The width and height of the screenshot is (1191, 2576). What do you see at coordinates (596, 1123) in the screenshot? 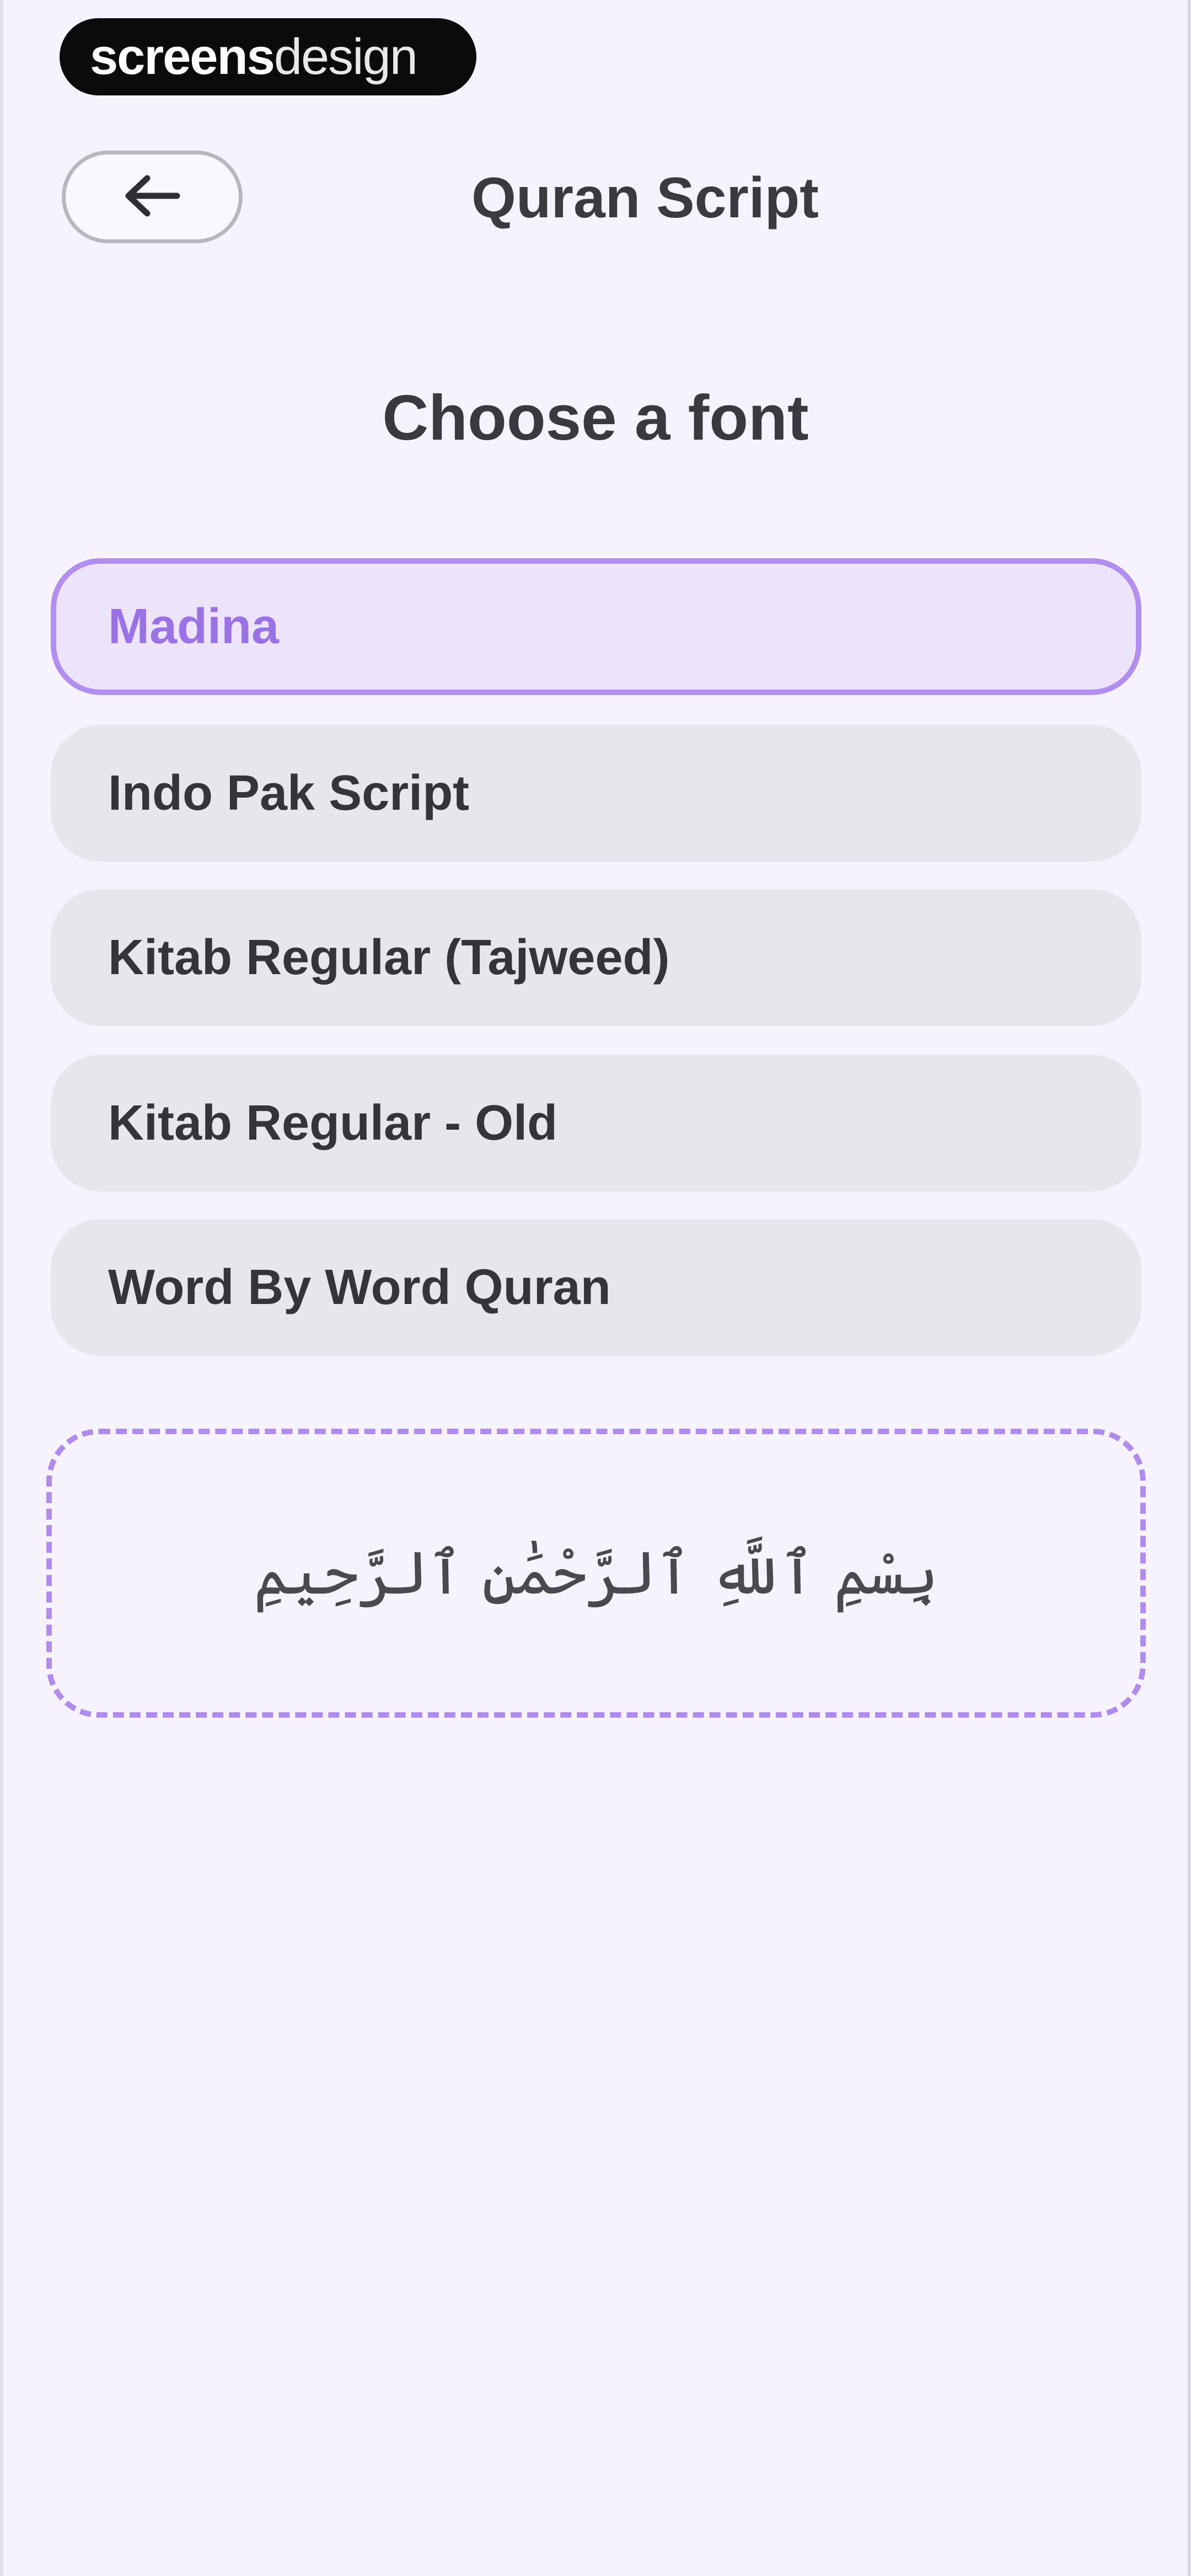
I see `font-option-kitab-regular-old: Kitab Regular - Old` at bounding box center [596, 1123].